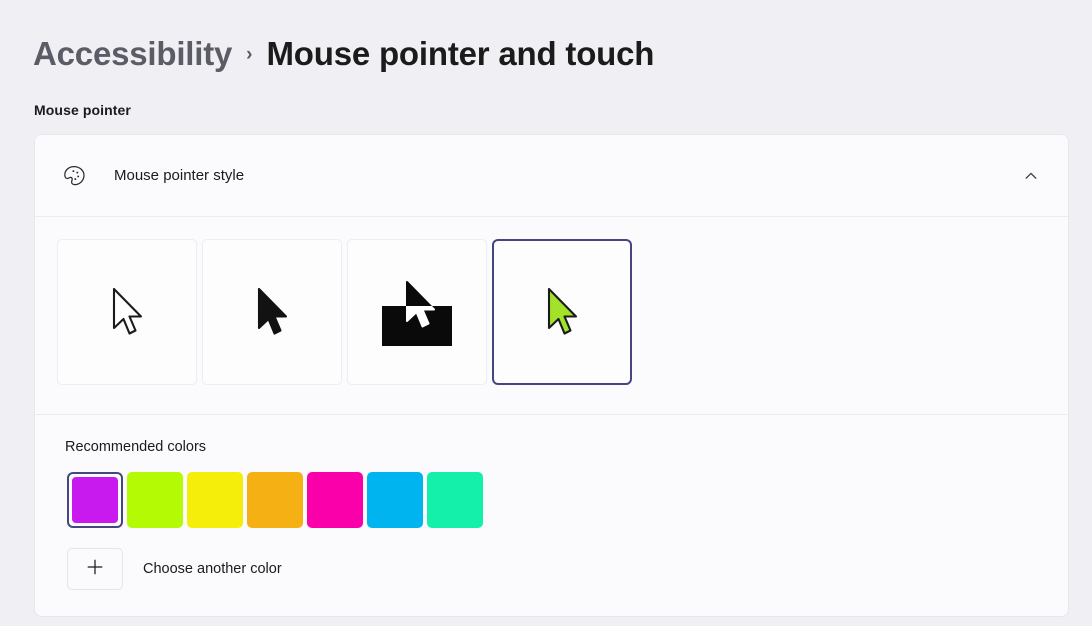  I want to click on color-swatch-magenta, so click(335, 500).